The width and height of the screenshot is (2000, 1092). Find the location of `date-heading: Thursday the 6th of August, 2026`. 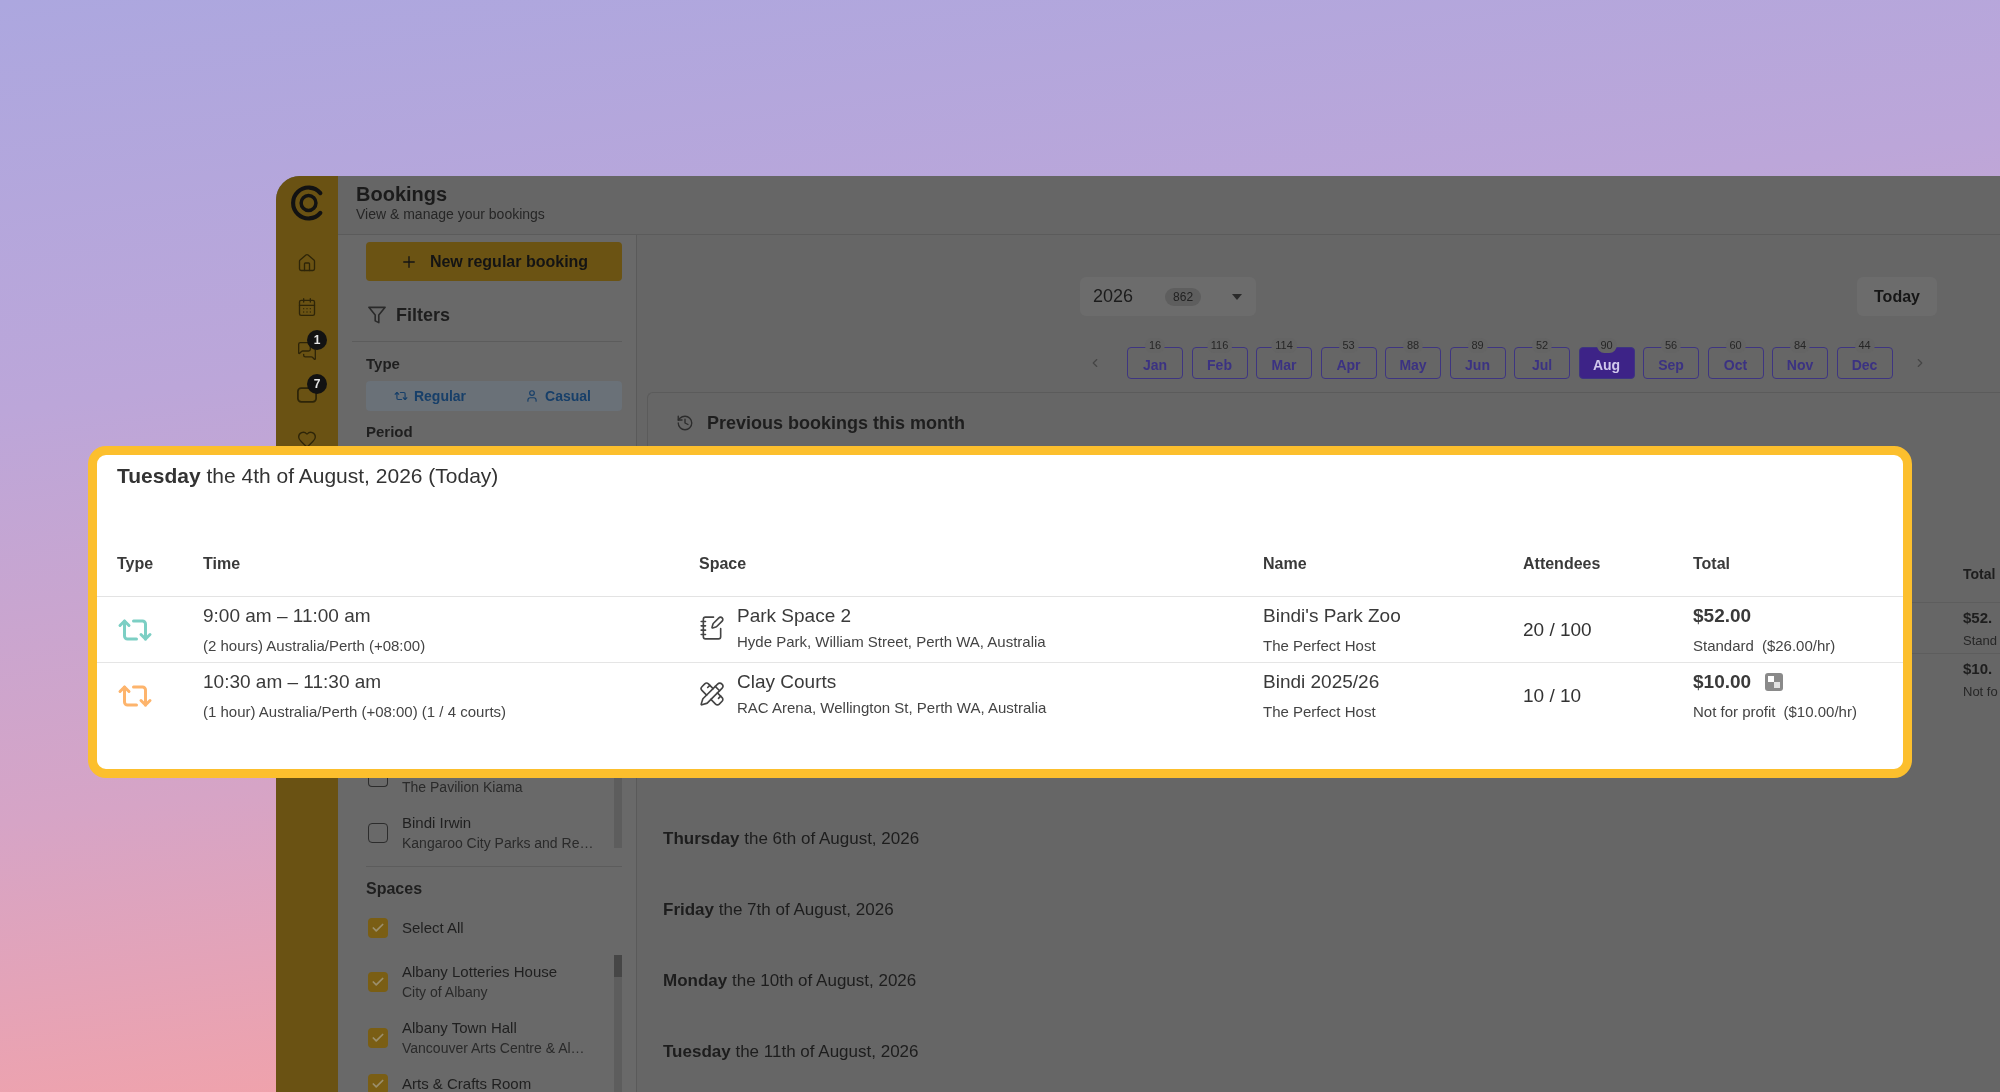

date-heading: Thursday the 6th of August, 2026 is located at coordinates (792, 839).